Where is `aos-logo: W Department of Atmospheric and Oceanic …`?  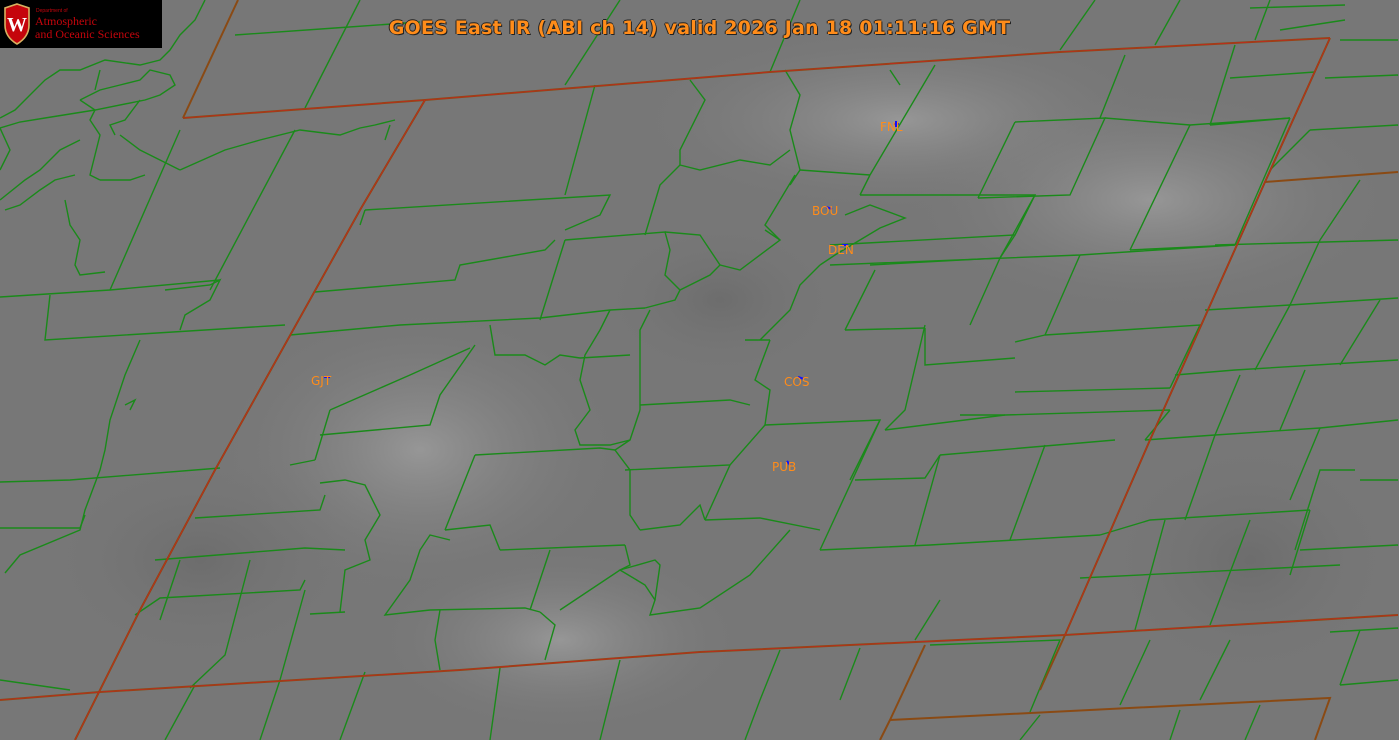
aos-logo: W Department of Atmospheric and Oceanic … is located at coordinates (81, 24).